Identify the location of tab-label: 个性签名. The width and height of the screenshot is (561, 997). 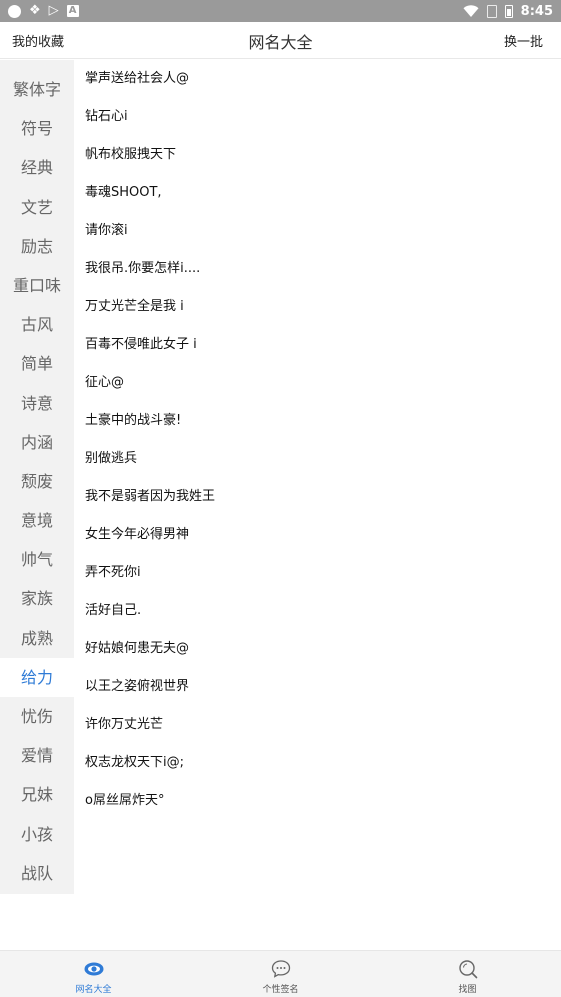
(280, 990).